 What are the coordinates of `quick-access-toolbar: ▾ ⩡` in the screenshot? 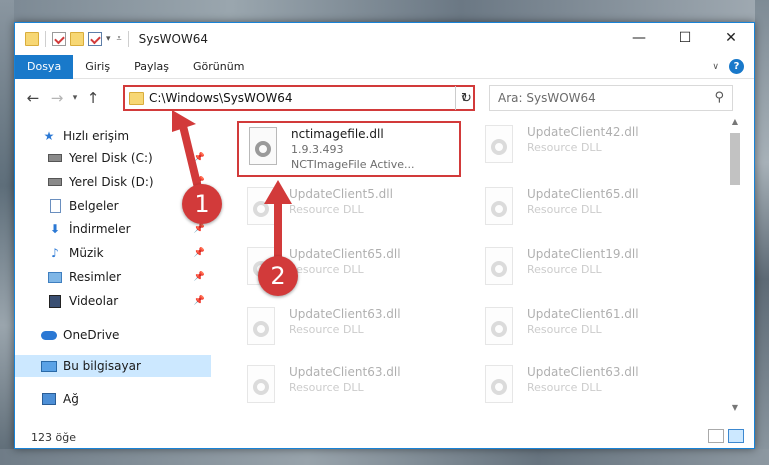 It's located at (73, 39).